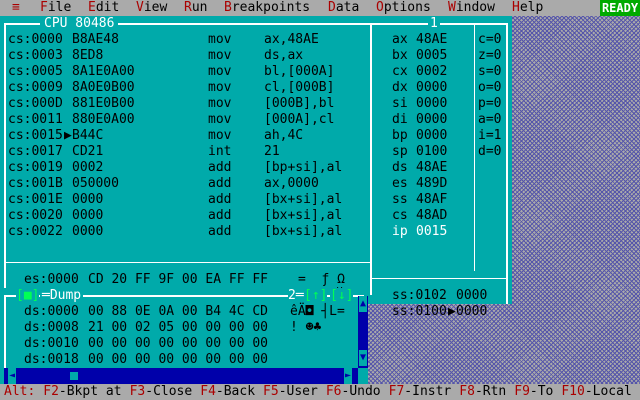 Image resolution: width=640 pixels, height=400 pixels. What do you see at coordinates (298, 391) in the screenshot?
I see `status-label: -User` at bounding box center [298, 391].